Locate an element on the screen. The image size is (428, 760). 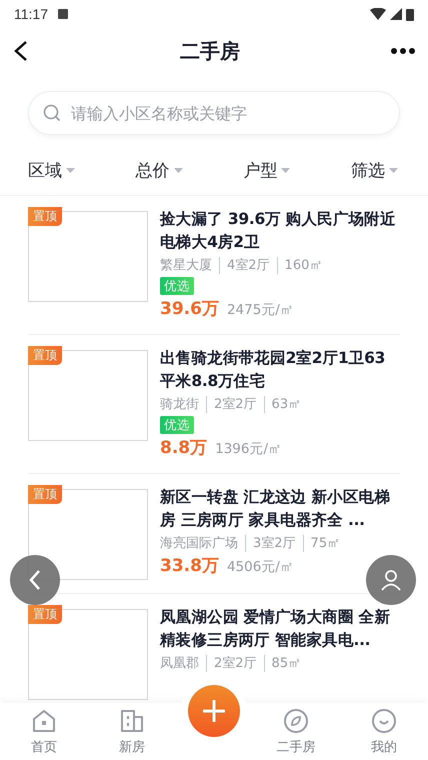
user-icon is located at coordinates (391, 580).